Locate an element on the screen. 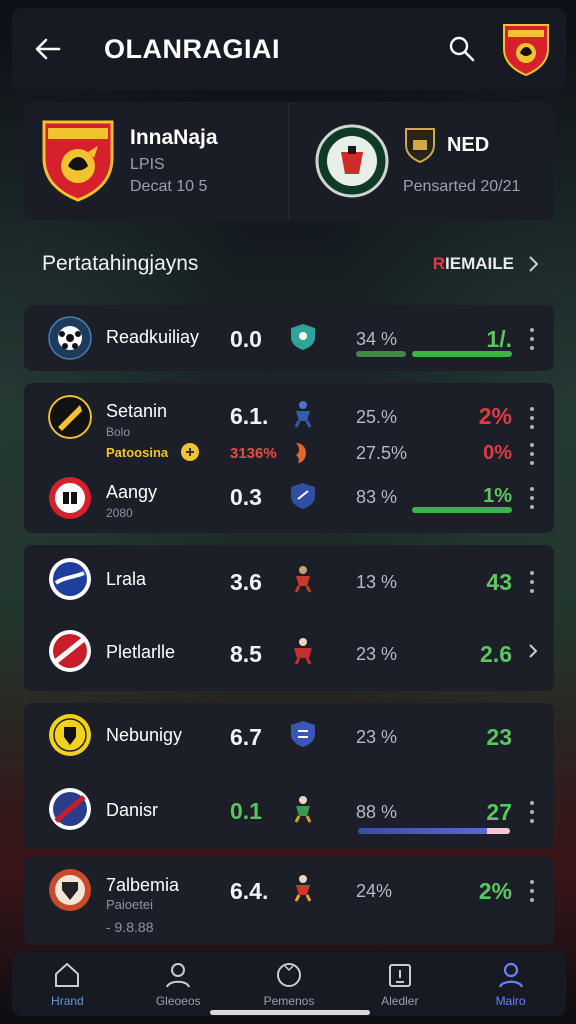 The width and height of the screenshot is (576, 1024). match-row: Pletlarlle 8.5 23 % 2.6 is located at coordinates (289, 655).